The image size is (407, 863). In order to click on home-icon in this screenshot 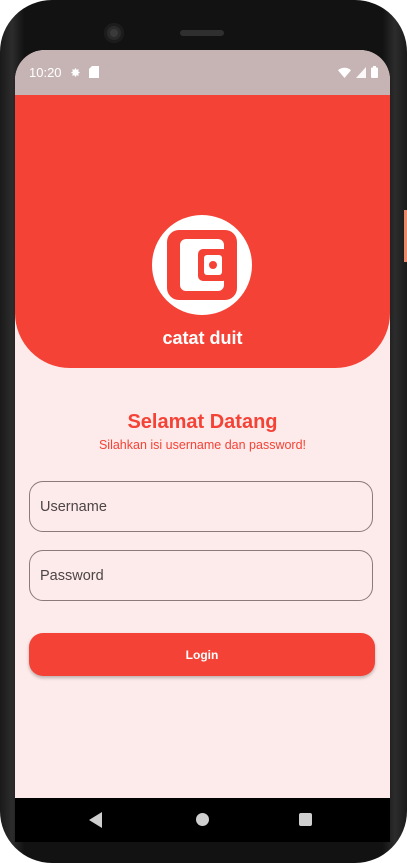, I will do `click(202, 819)`.